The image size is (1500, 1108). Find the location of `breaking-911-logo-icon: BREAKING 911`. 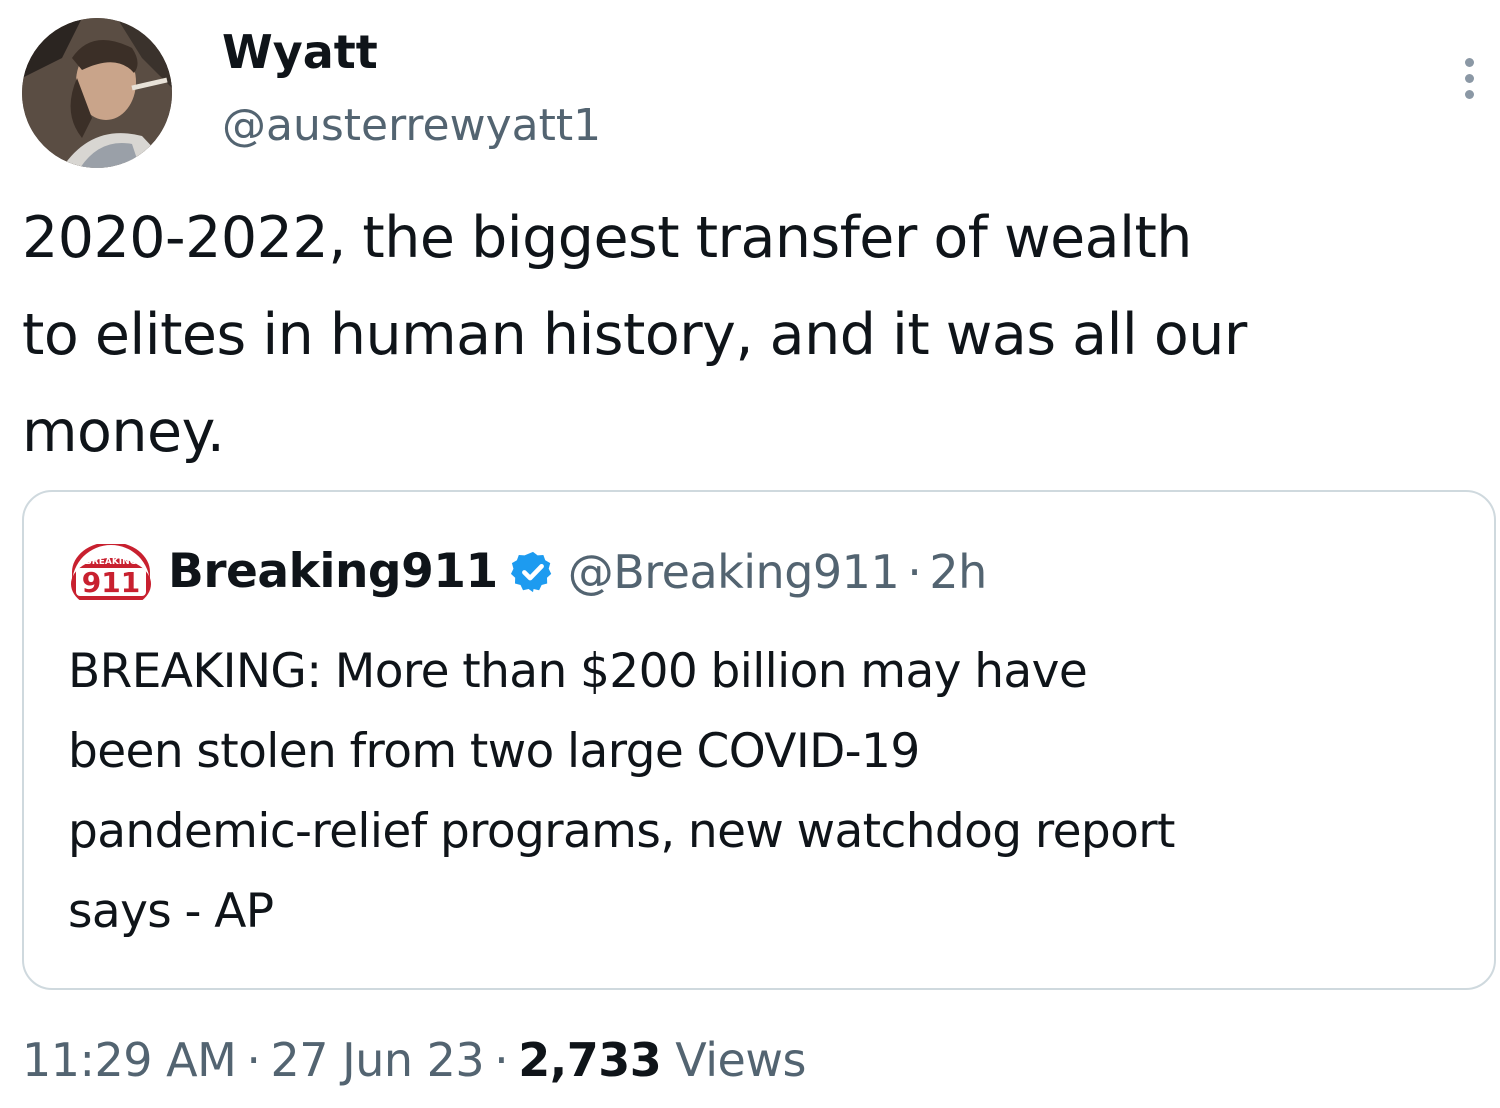

breaking-911-logo-icon: BREAKING 911 is located at coordinates (111, 572).